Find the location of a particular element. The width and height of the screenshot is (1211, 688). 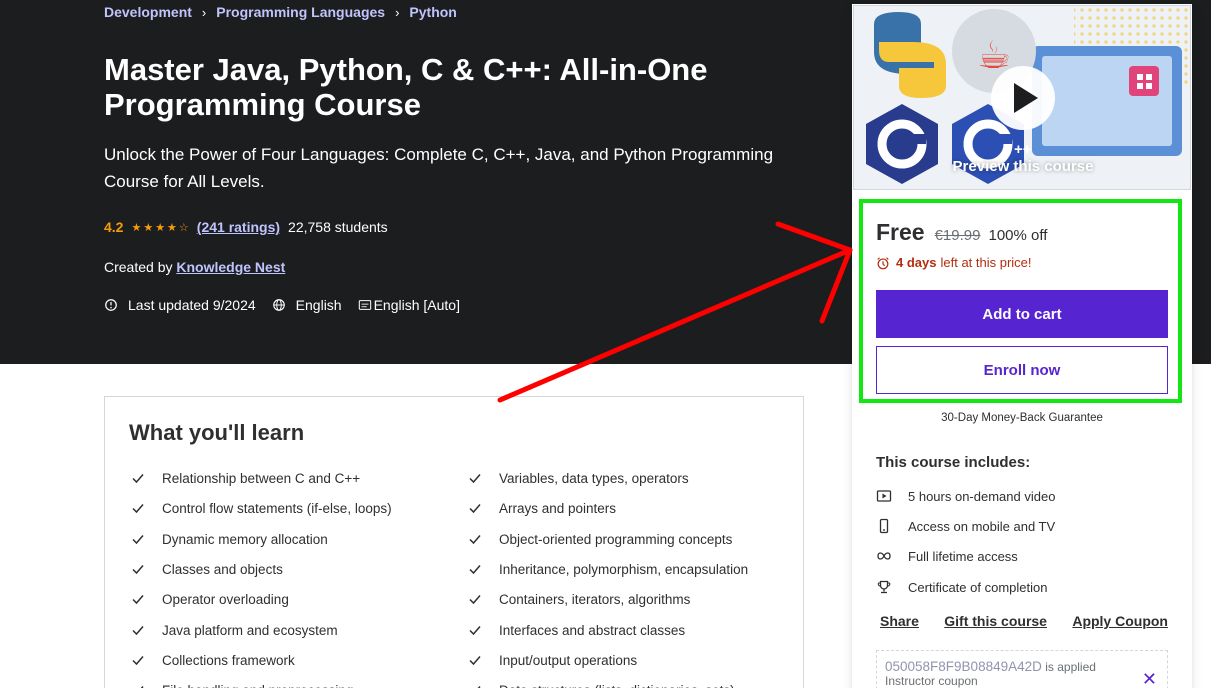

include-certificate: Certificate of completion is located at coordinates (961, 587).